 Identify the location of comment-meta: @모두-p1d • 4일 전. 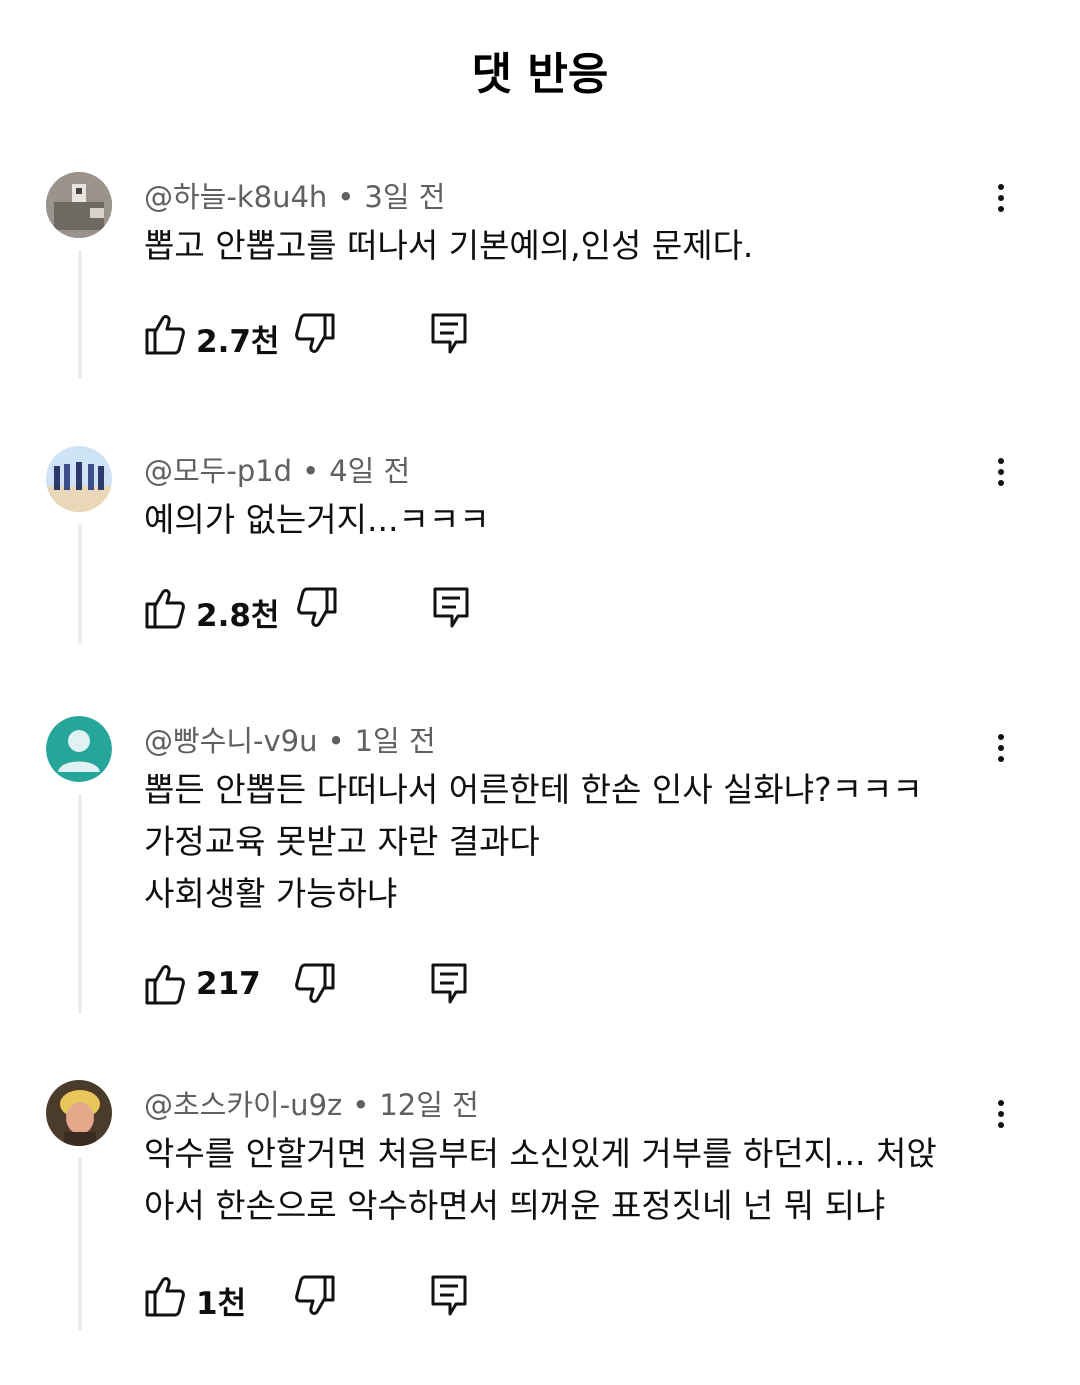
(277, 469).